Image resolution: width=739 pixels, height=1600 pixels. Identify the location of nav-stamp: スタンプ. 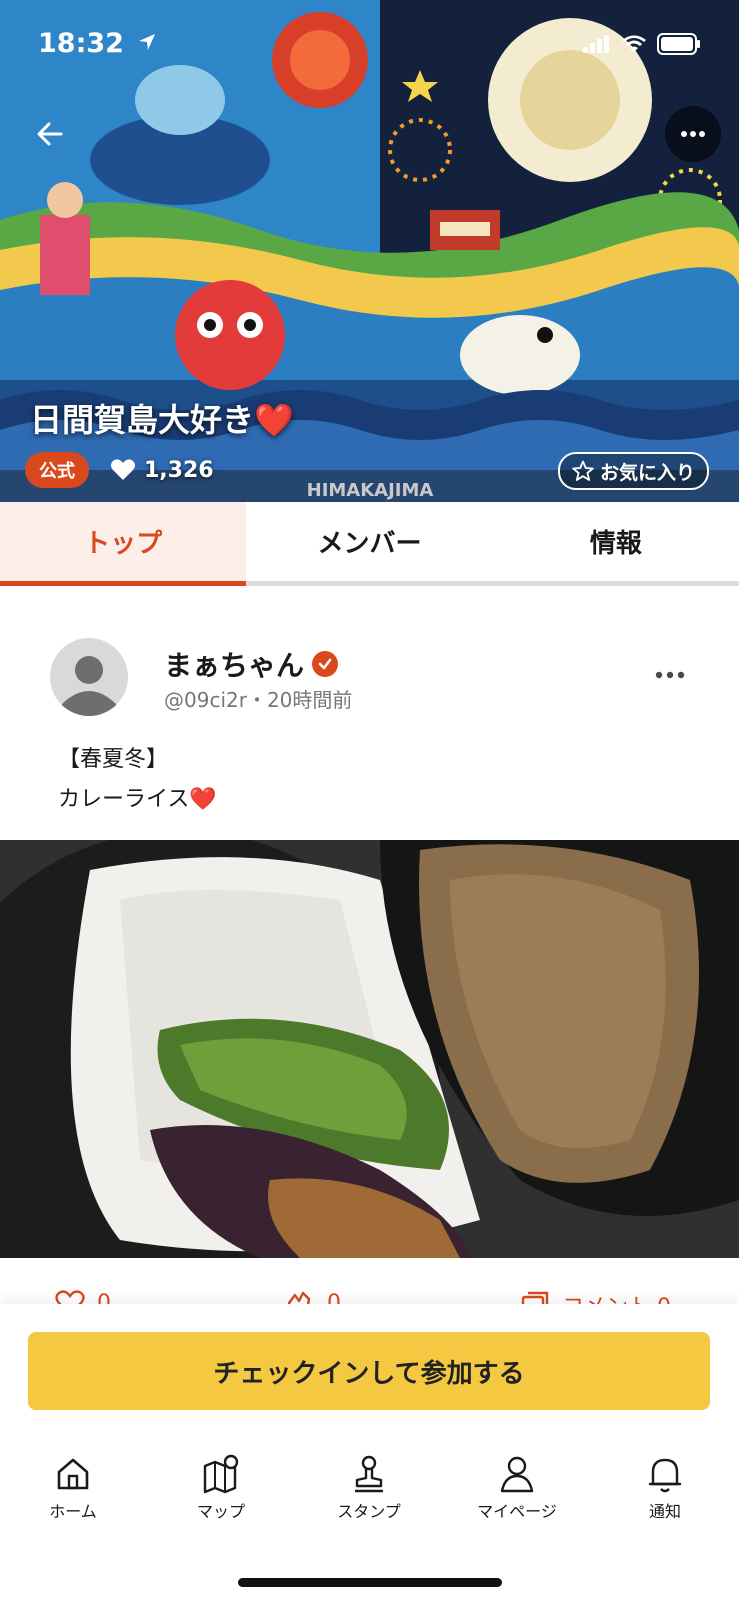
(369, 1488).